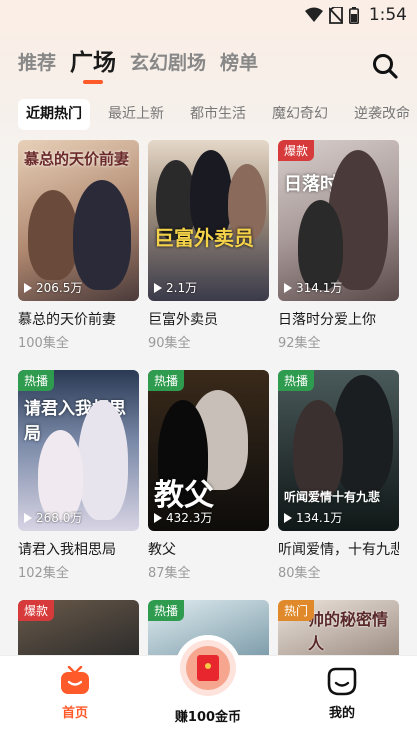  Describe the element at coordinates (208, 220) in the screenshot. I see `drama-cover: 巨富外卖员 2.1万` at that location.